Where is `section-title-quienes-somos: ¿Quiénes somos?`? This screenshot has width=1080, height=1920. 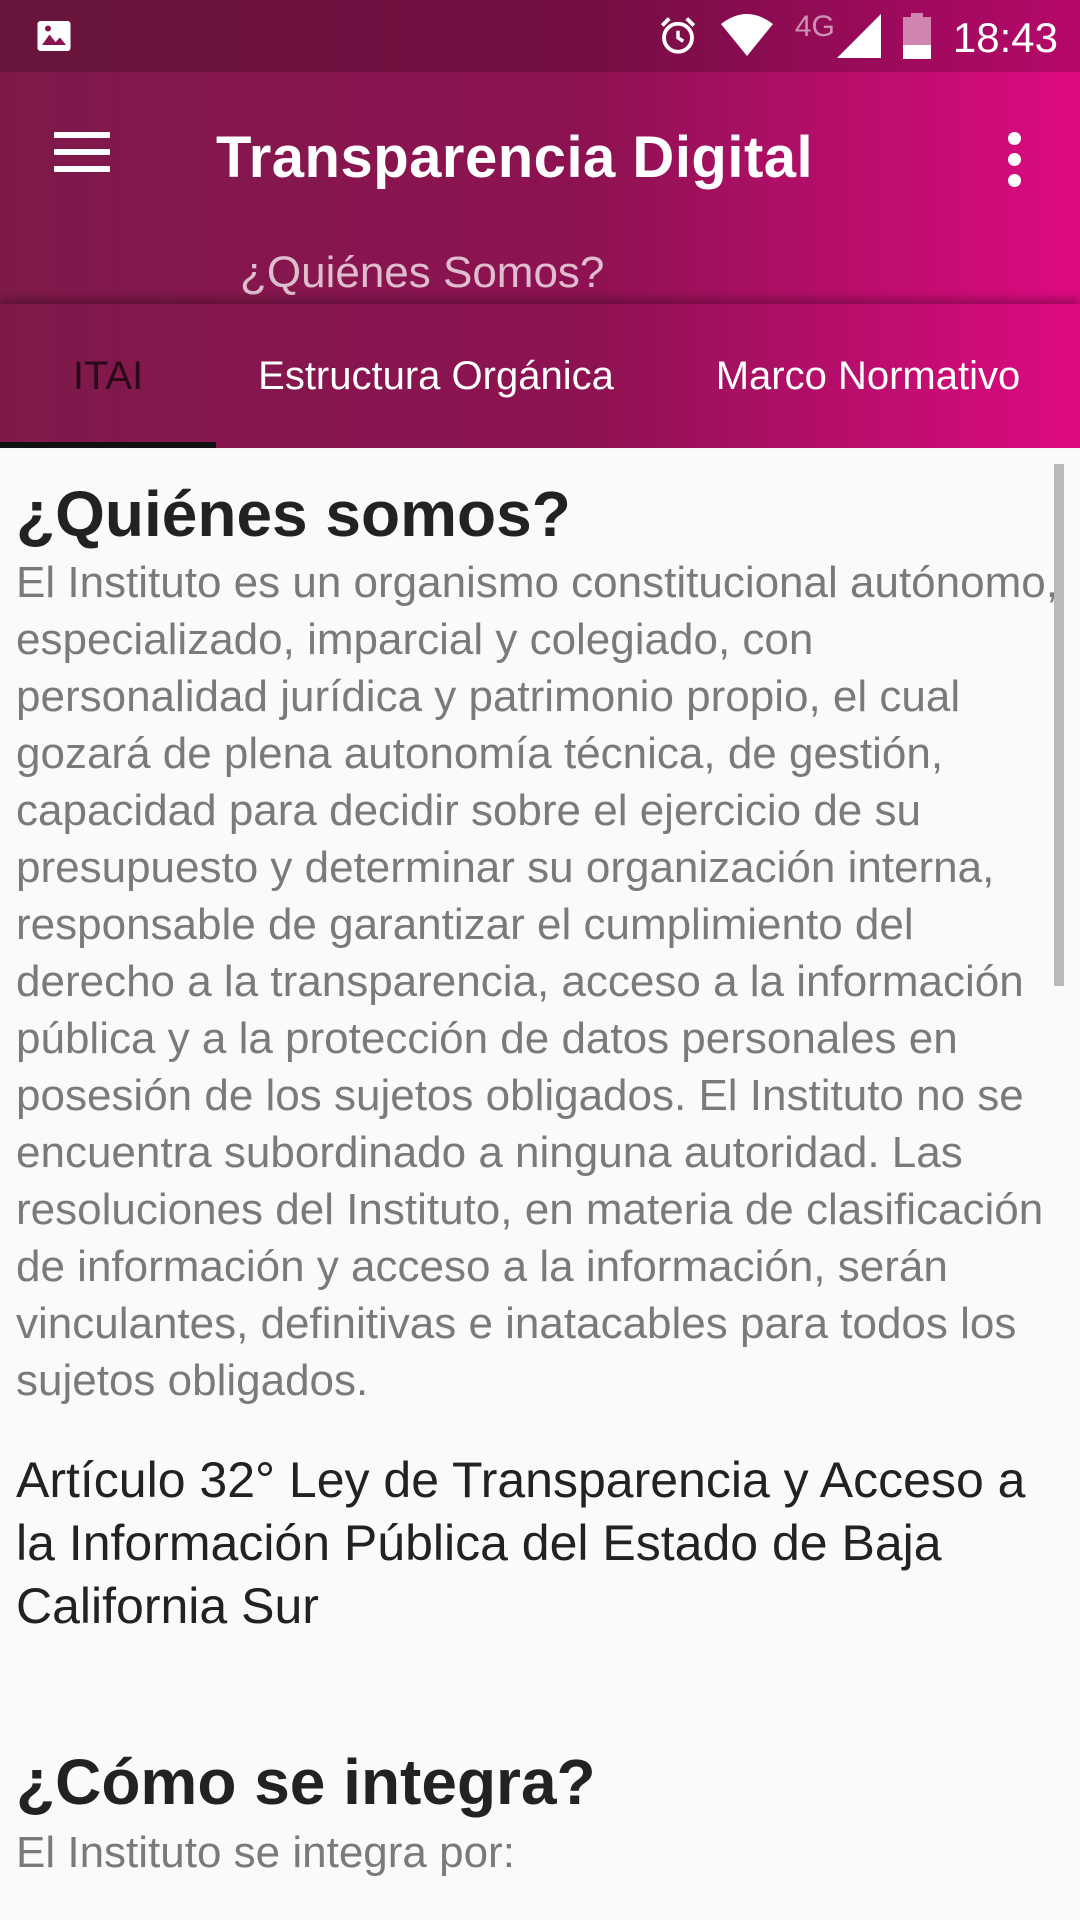
section-title-quienes-somos: ¿Quiénes somos? is located at coordinates (293, 514).